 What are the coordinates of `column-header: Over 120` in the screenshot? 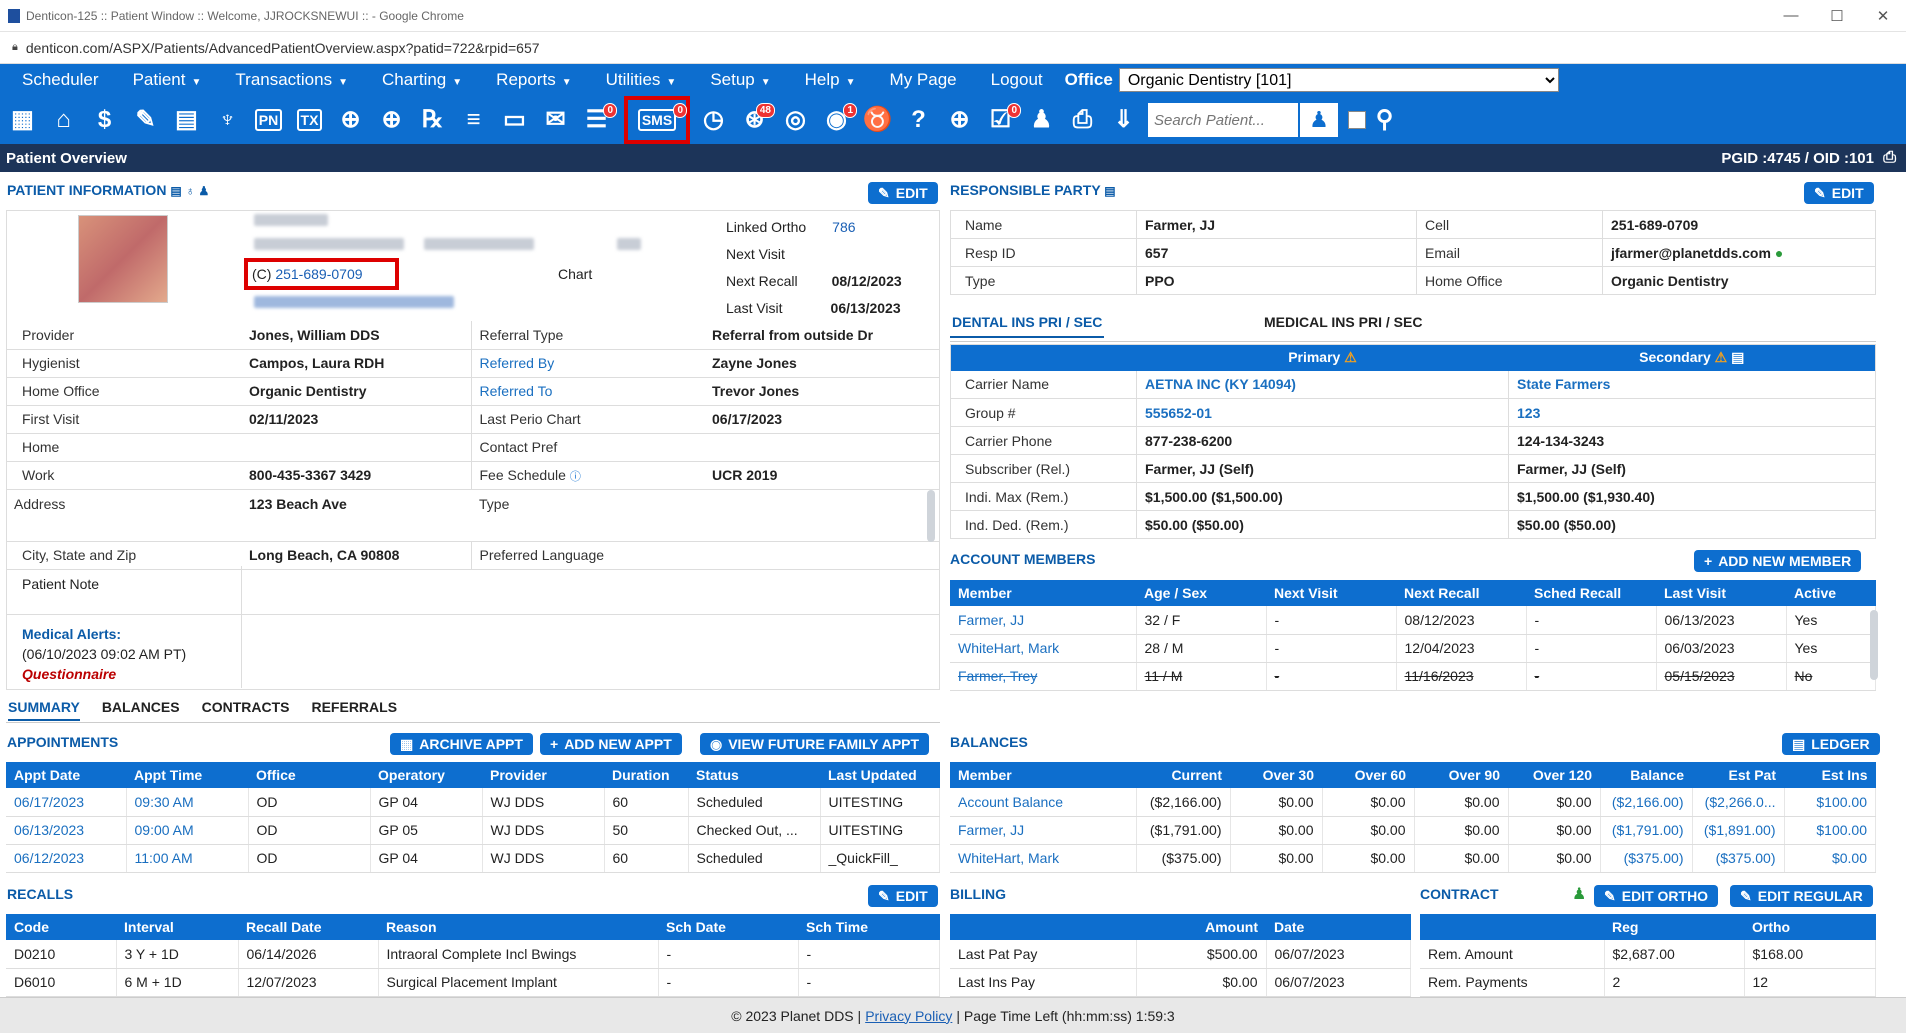 It's located at (1554, 775).